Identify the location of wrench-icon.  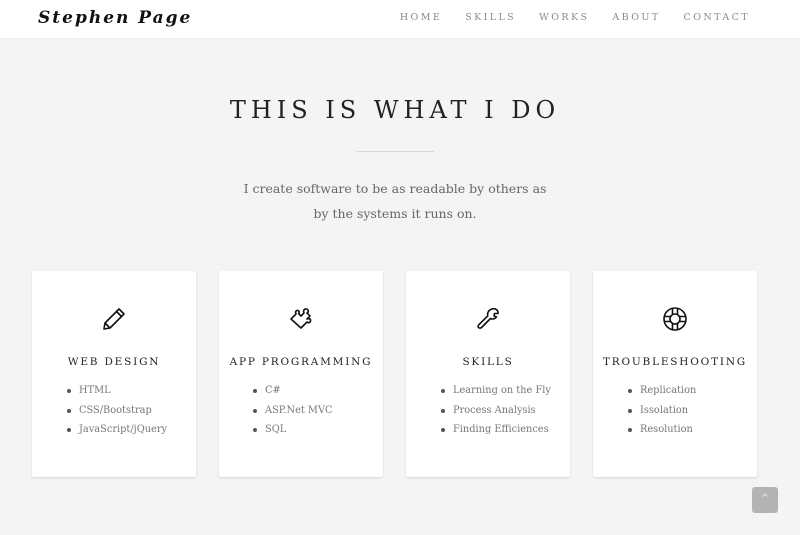
(488, 319).